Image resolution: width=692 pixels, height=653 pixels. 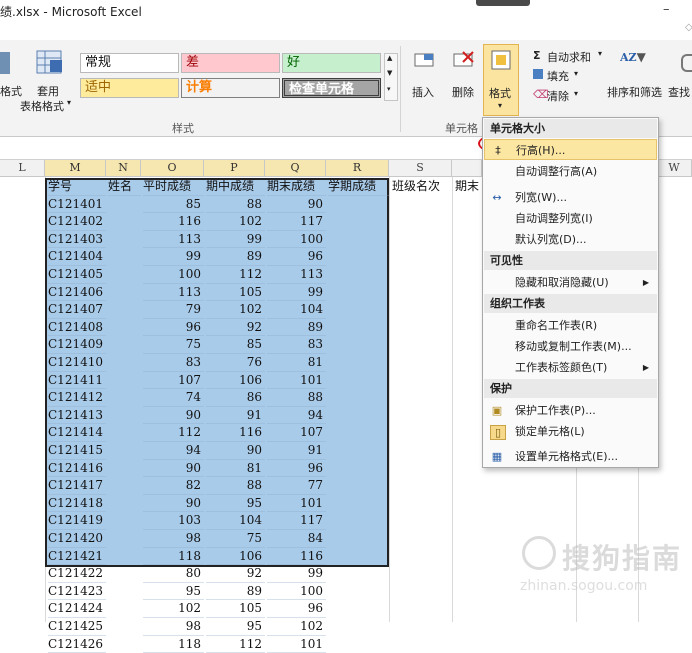 What do you see at coordinates (558, 96) in the screenshot?
I see `clear-button: 清除` at bounding box center [558, 96].